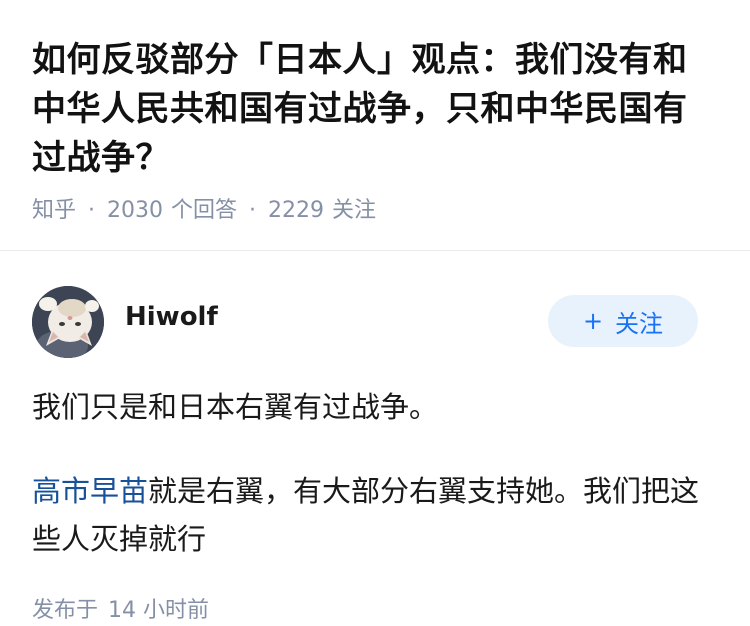  Describe the element at coordinates (639, 323) in the screenshot. I see `follow-button-label: 关注` at that location.